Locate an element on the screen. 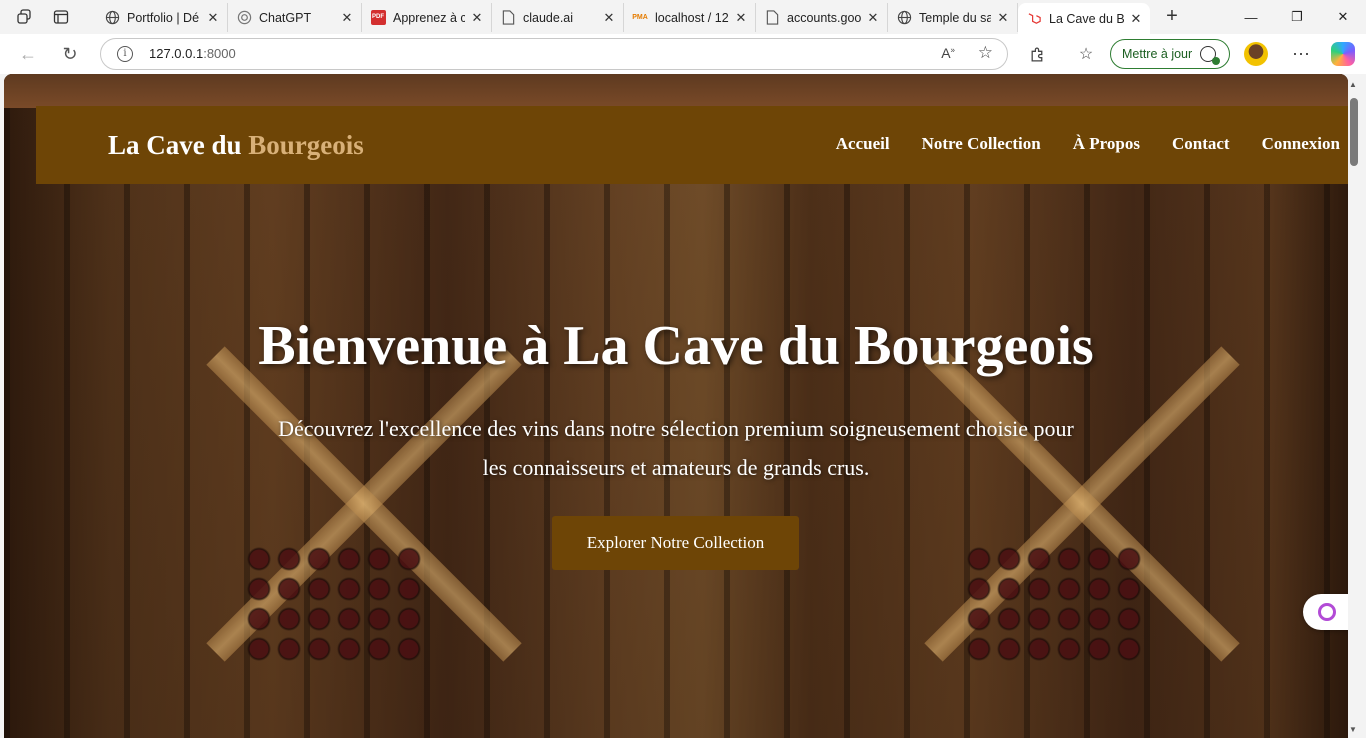 The image size is (1366, 738). hero-title: Bienvenue à La Cave du Bourgeois is located at coordinates (676, 346).